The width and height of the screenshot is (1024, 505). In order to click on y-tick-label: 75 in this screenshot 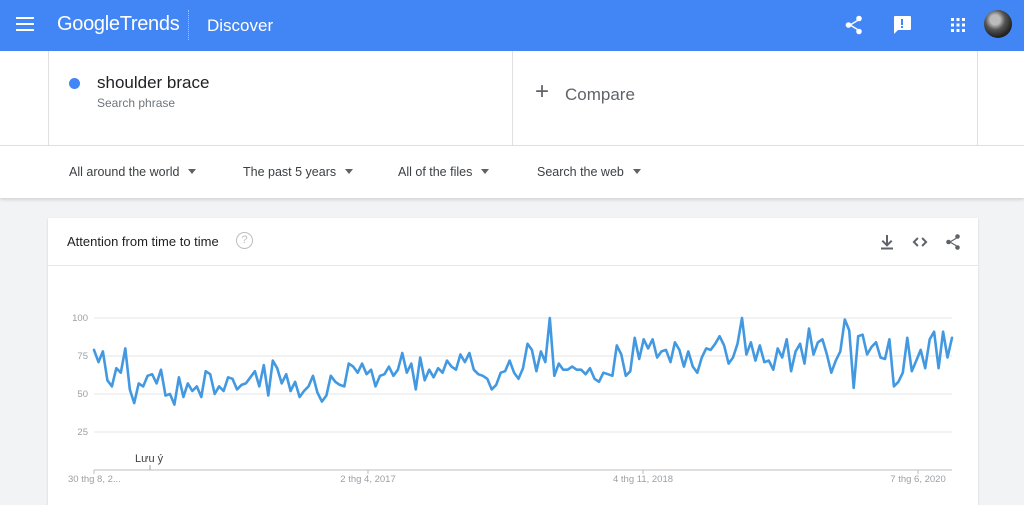, I will do `click(82, 356)`.